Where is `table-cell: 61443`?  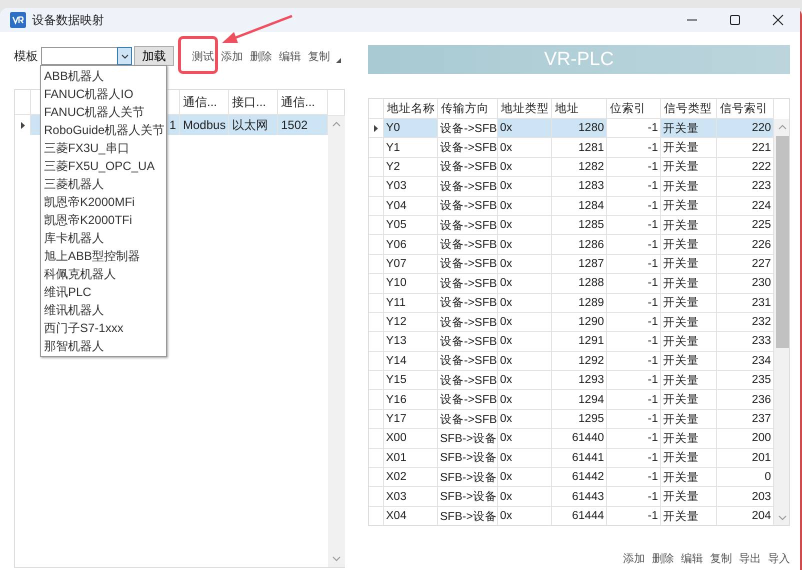
table-cell: 61443 is located at coordinates (579, 497).